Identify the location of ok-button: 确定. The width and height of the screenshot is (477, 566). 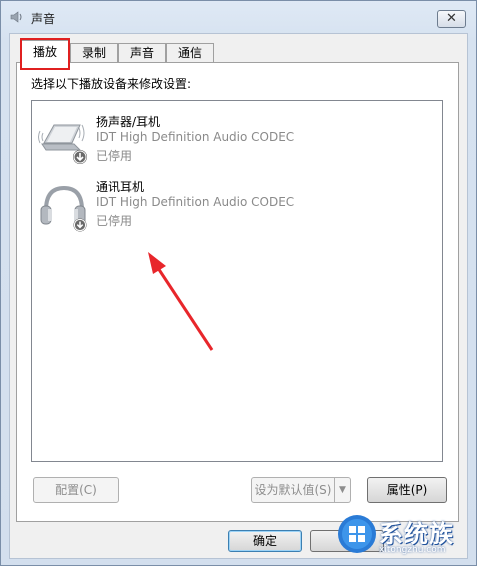
(265, 541).